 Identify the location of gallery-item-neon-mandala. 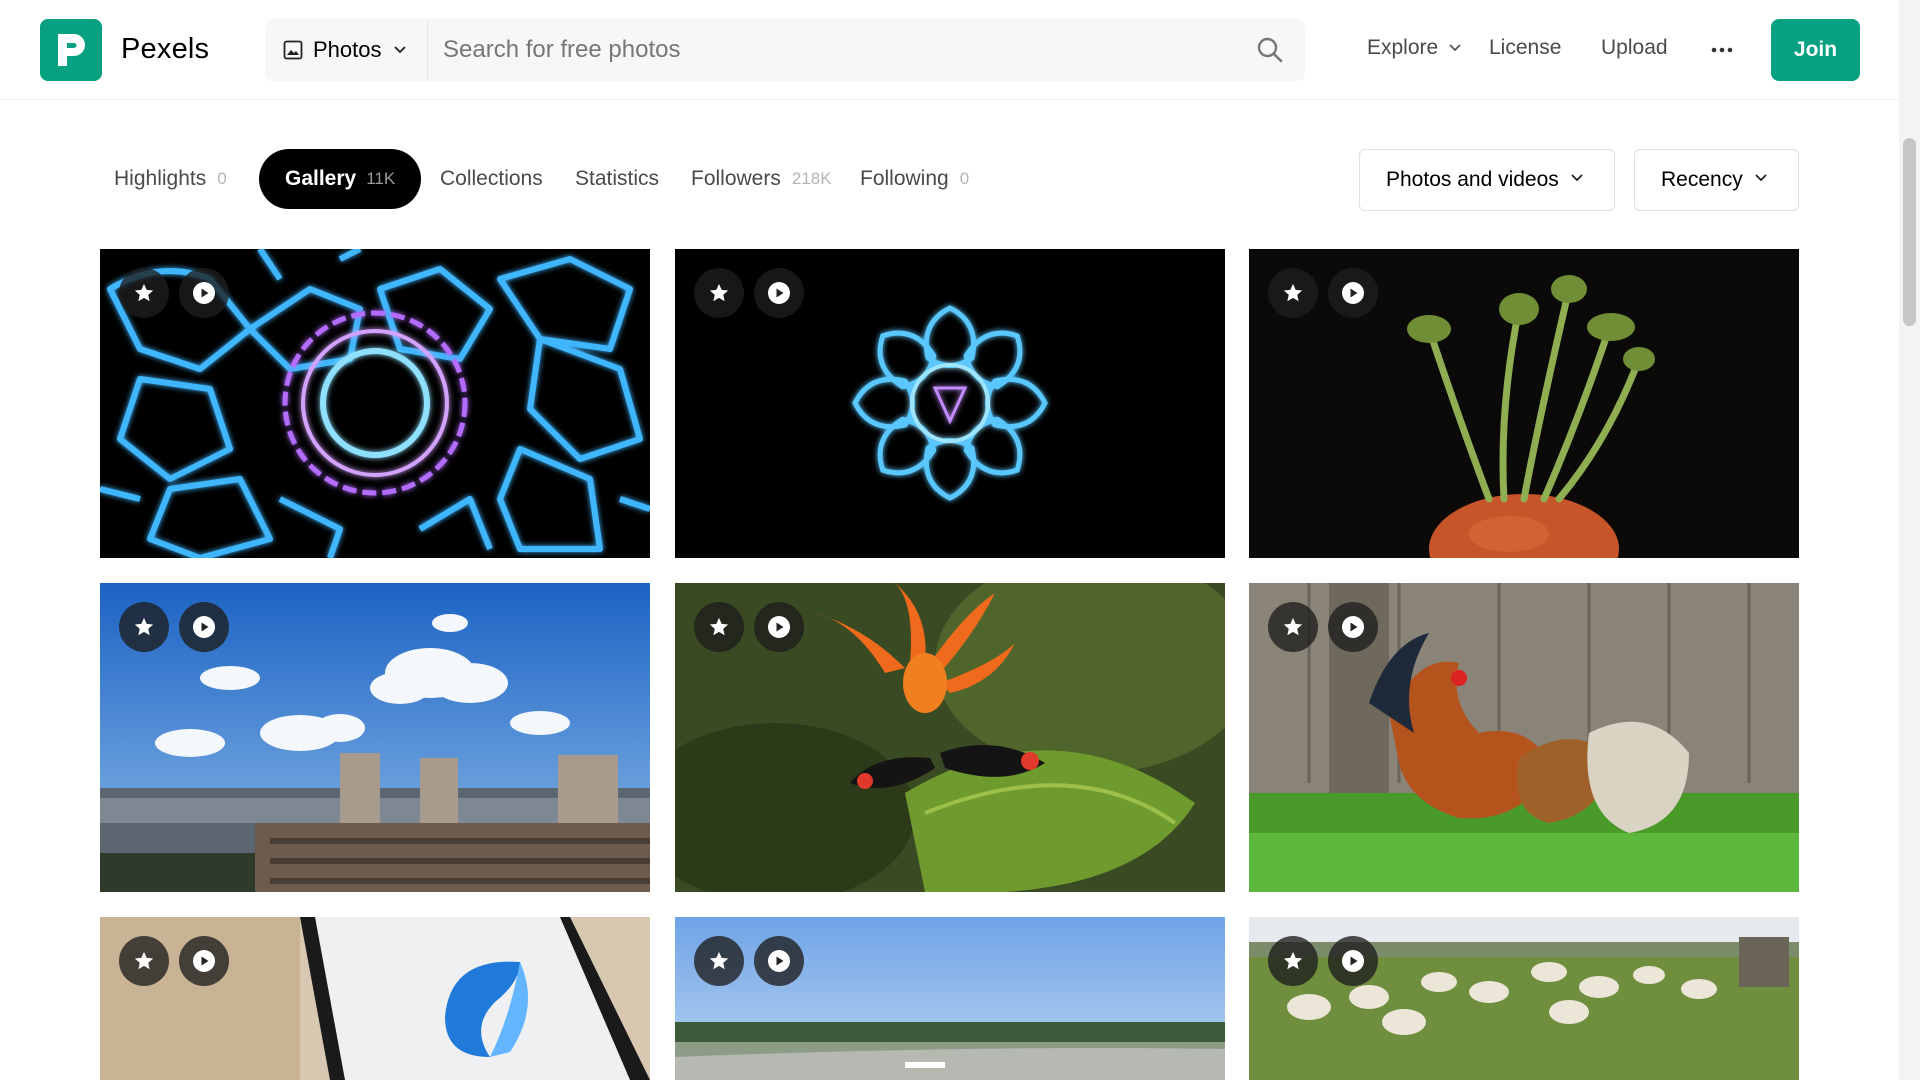
(950, 403).